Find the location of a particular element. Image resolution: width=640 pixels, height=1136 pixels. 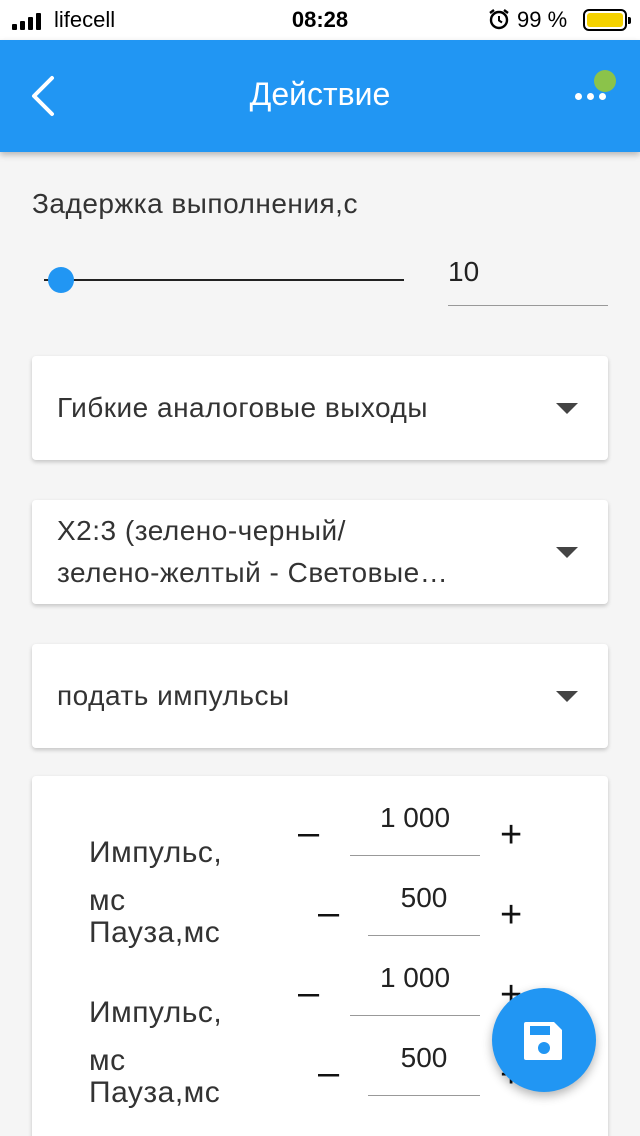

more-horizontal-icon is located at coordinates (578, 96).